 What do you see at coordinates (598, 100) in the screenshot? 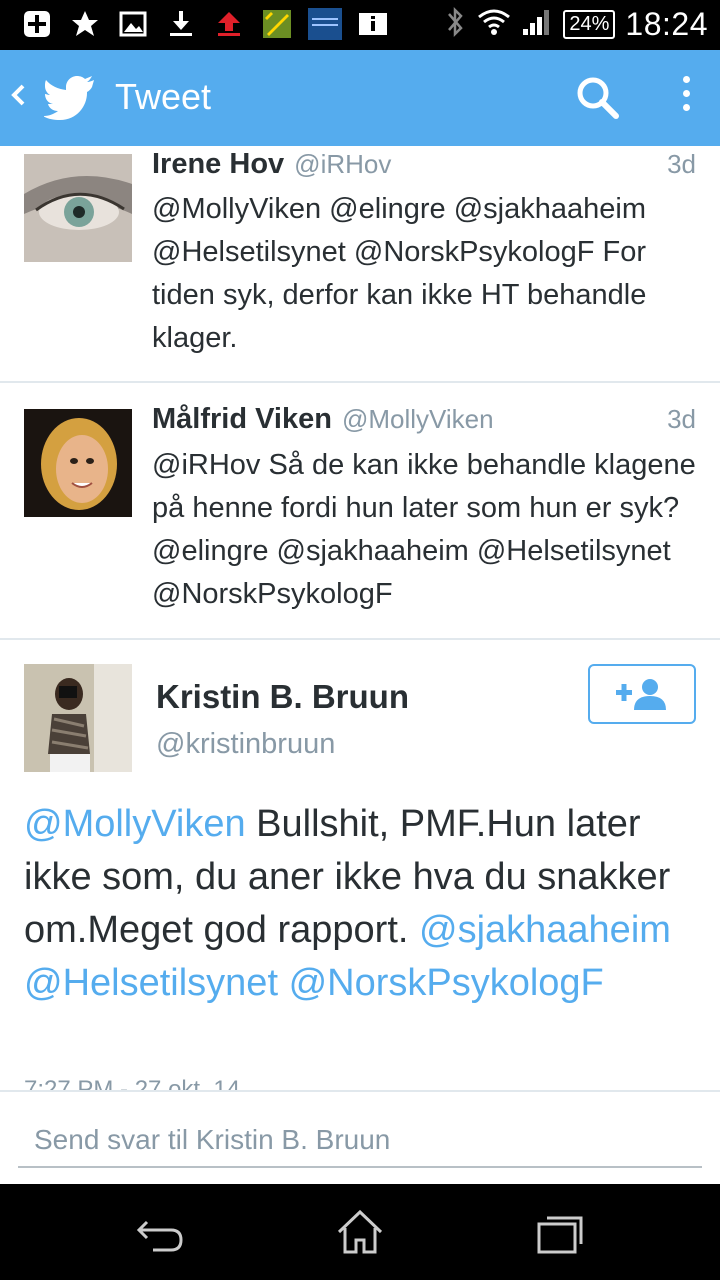
I see `search-icon` at bounding box center [598, 100].